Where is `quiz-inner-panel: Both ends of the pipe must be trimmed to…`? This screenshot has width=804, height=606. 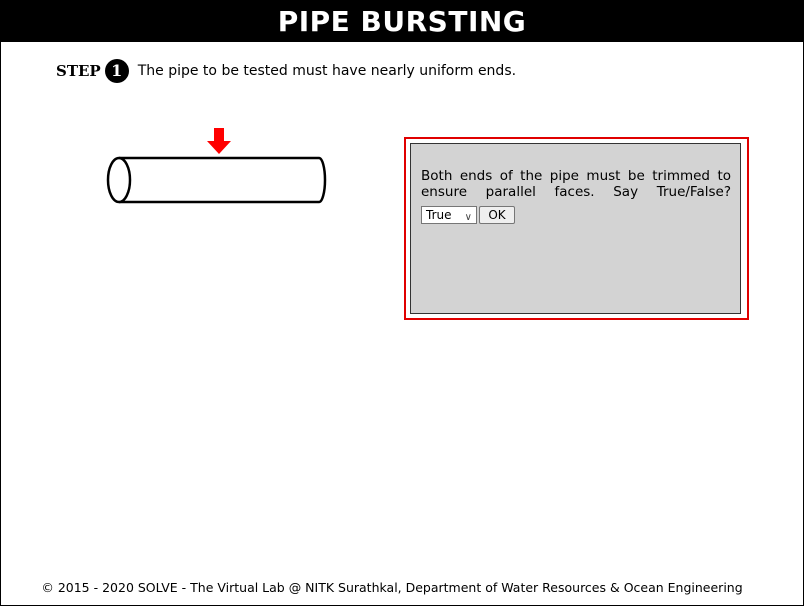 quiz-inner-panel: Both ends of the pipe must be trimmed to… is located at coordinates (575, 228).